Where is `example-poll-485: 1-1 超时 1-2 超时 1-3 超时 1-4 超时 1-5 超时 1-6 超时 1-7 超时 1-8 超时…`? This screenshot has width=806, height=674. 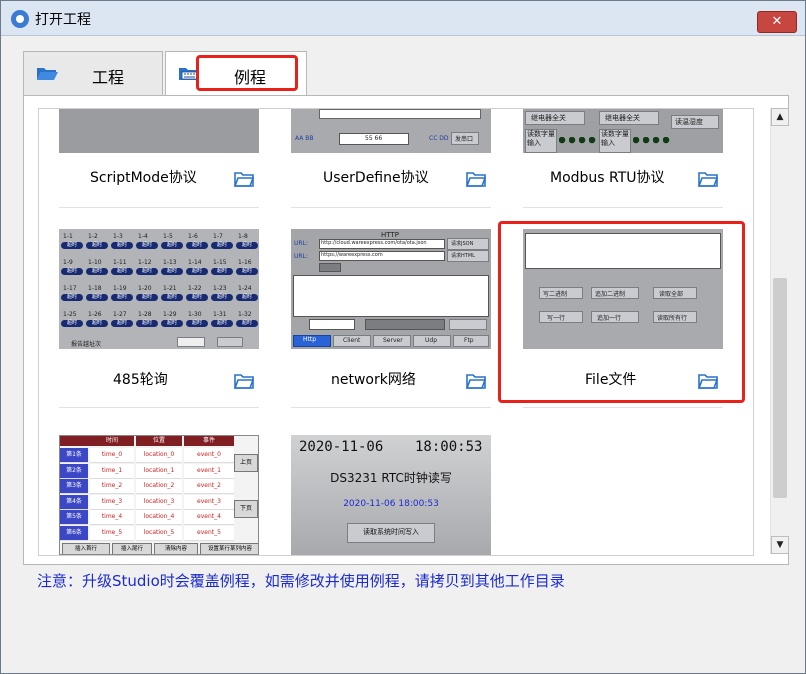 example-poll-485: 1-1 超时 1-2 超时 1-3 超时 1-4 超时 1-5 超时 1-6 超时 1-7 超时 1-8 超时… is located at coordinates (159, 319).